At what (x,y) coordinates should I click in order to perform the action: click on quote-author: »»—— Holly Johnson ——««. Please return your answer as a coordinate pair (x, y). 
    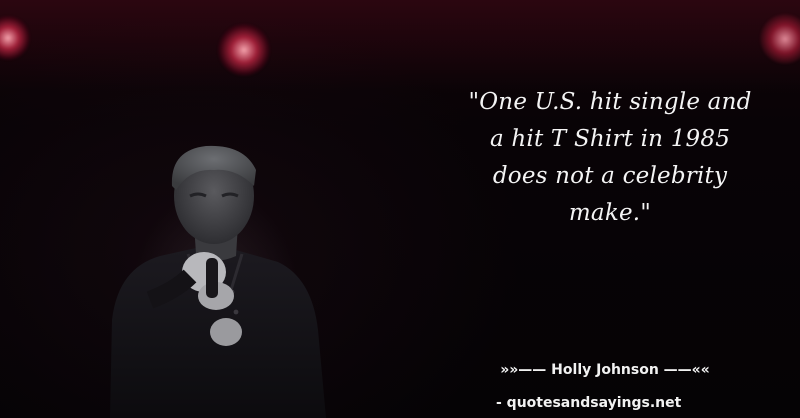
    Looking at the image, I should click on (605, 370).